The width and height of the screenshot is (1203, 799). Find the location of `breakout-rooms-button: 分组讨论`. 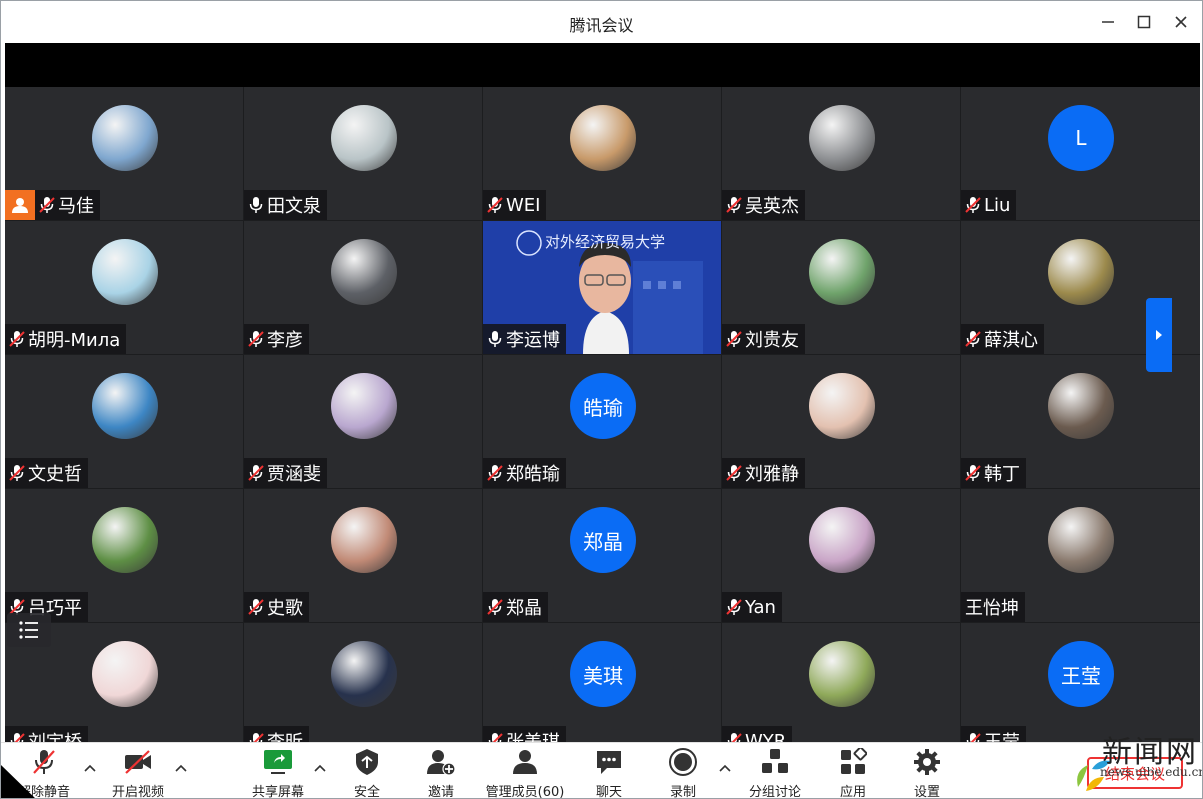

breakout-rooms-button: 分组讨论 is located at coordinates (775, 772).